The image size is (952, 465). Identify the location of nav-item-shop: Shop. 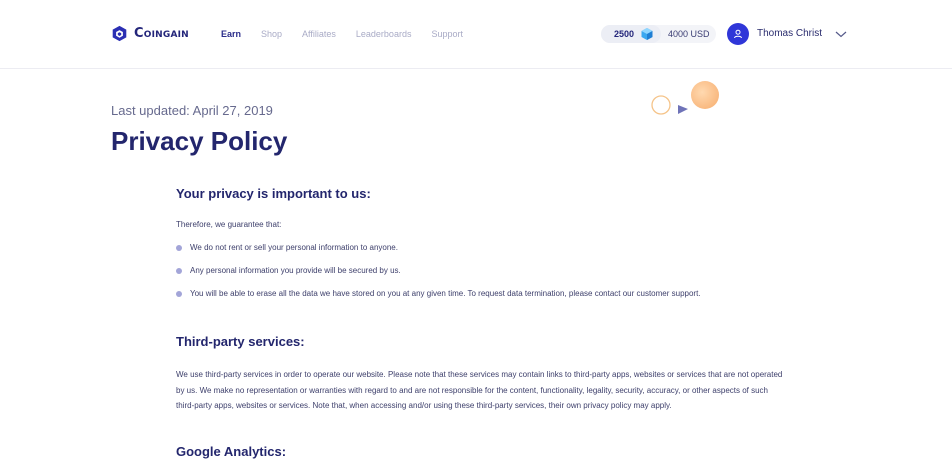
(271, 34).